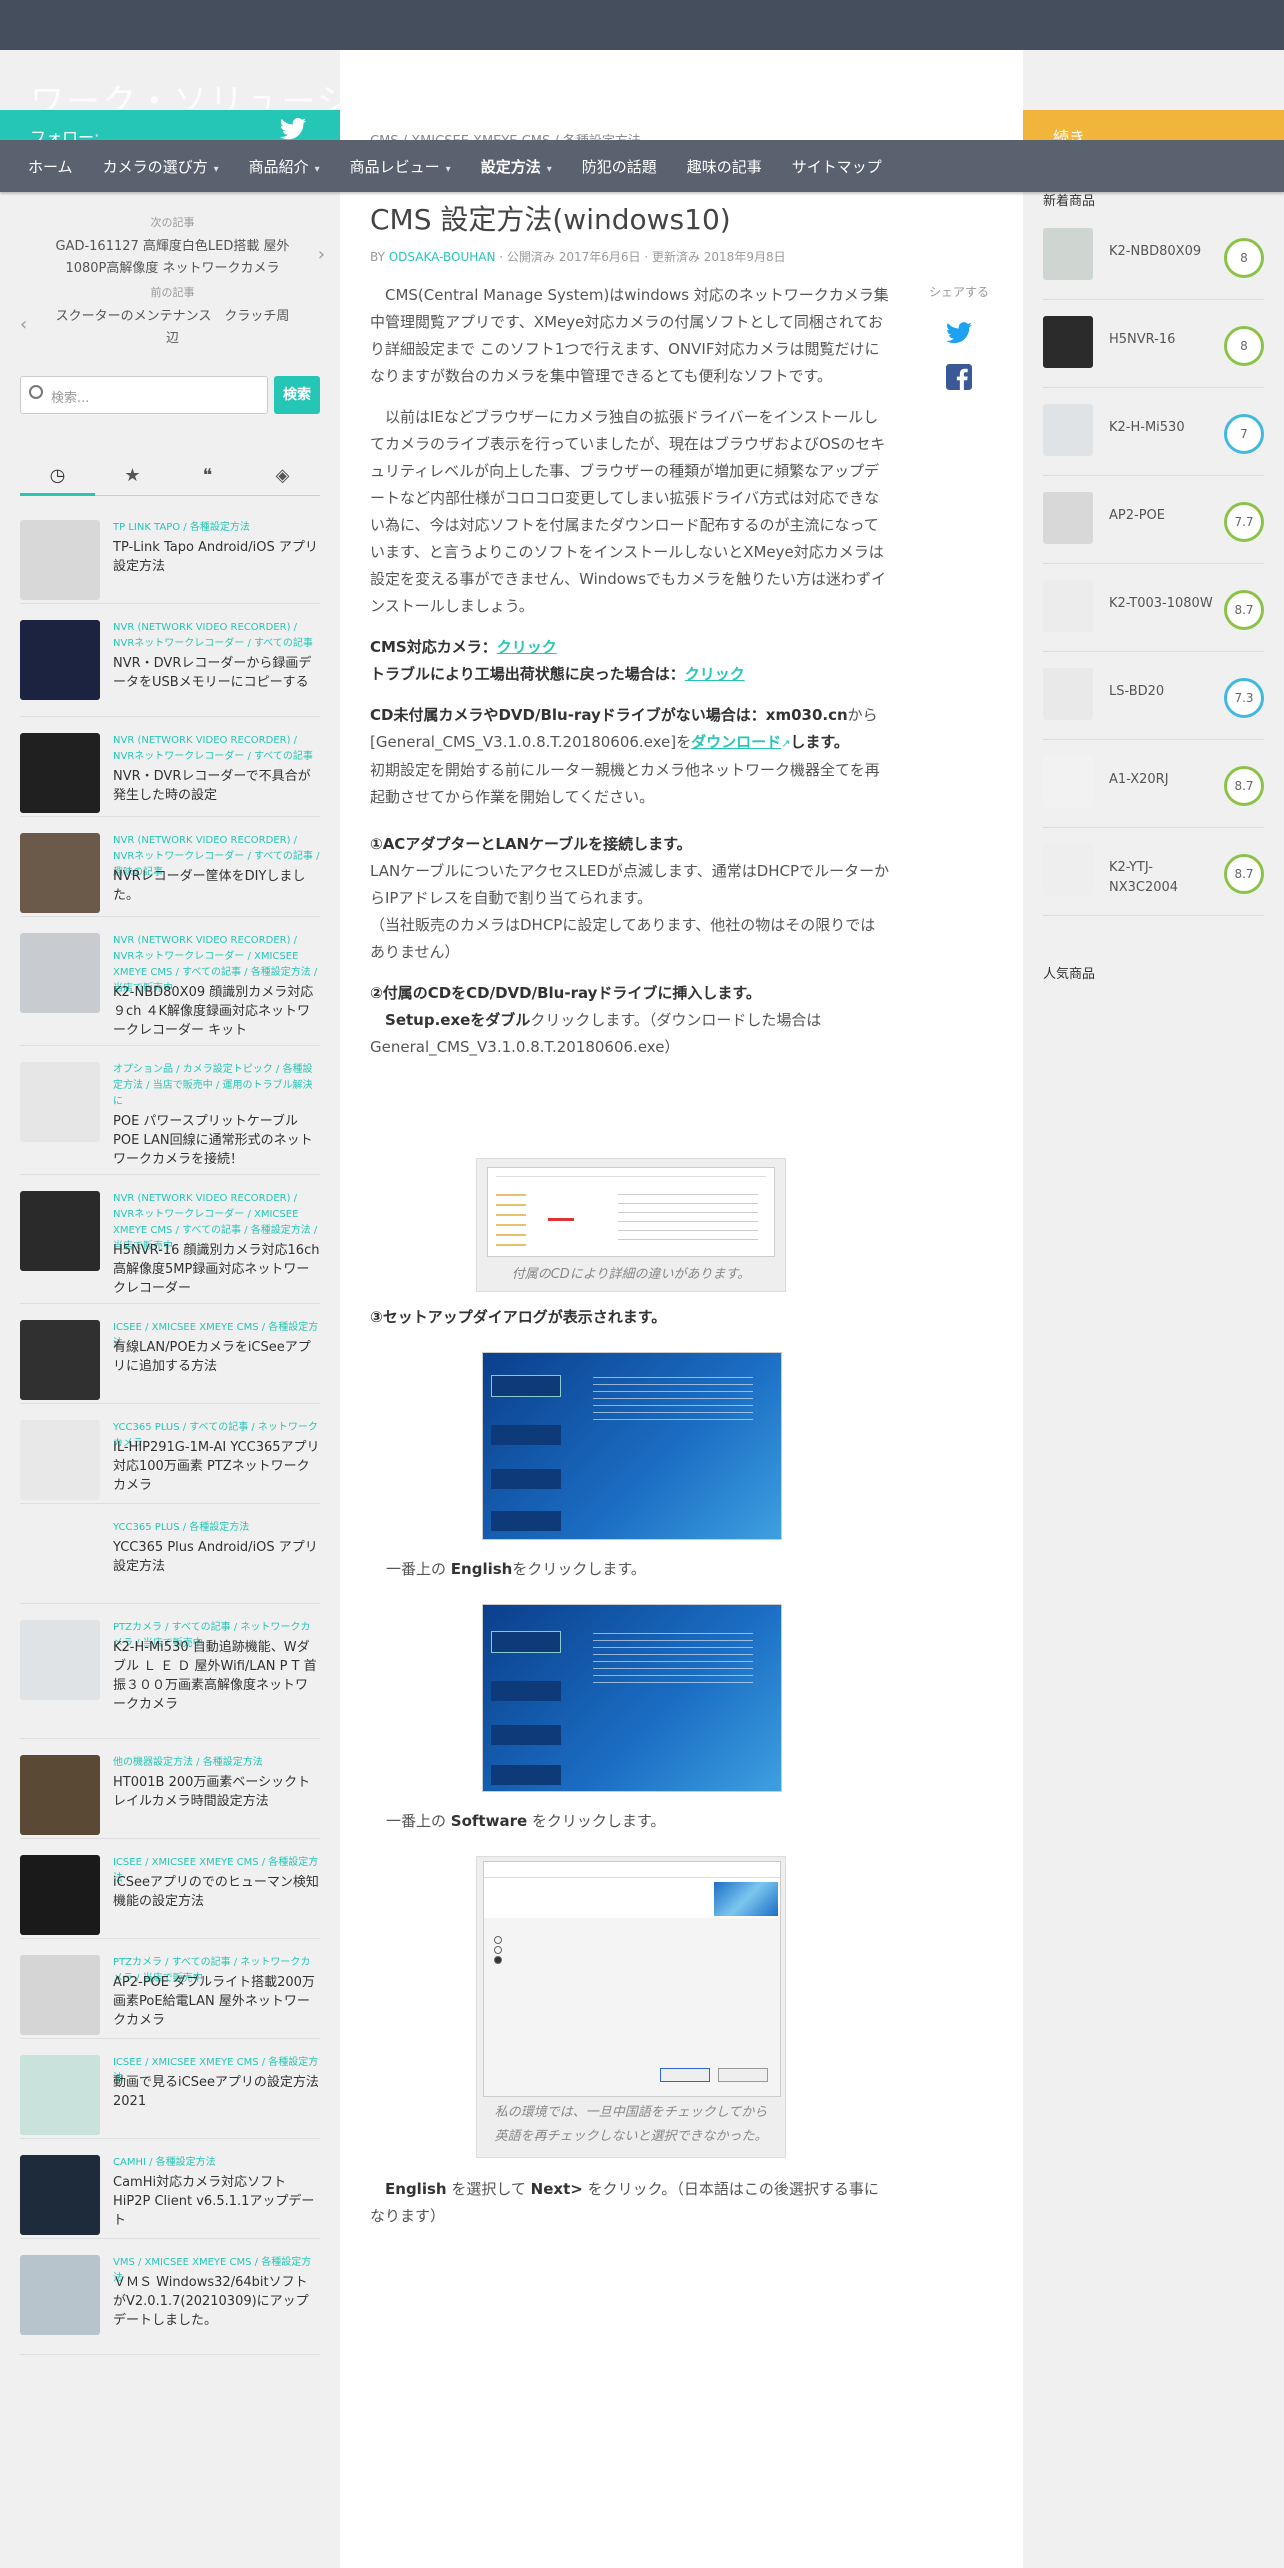 Image resolution: width=1284 pixels, height=2568 pixels. Describe the element at coordinates (959, 377) in the screenshot. I see `facebook-share-icon` at that location.